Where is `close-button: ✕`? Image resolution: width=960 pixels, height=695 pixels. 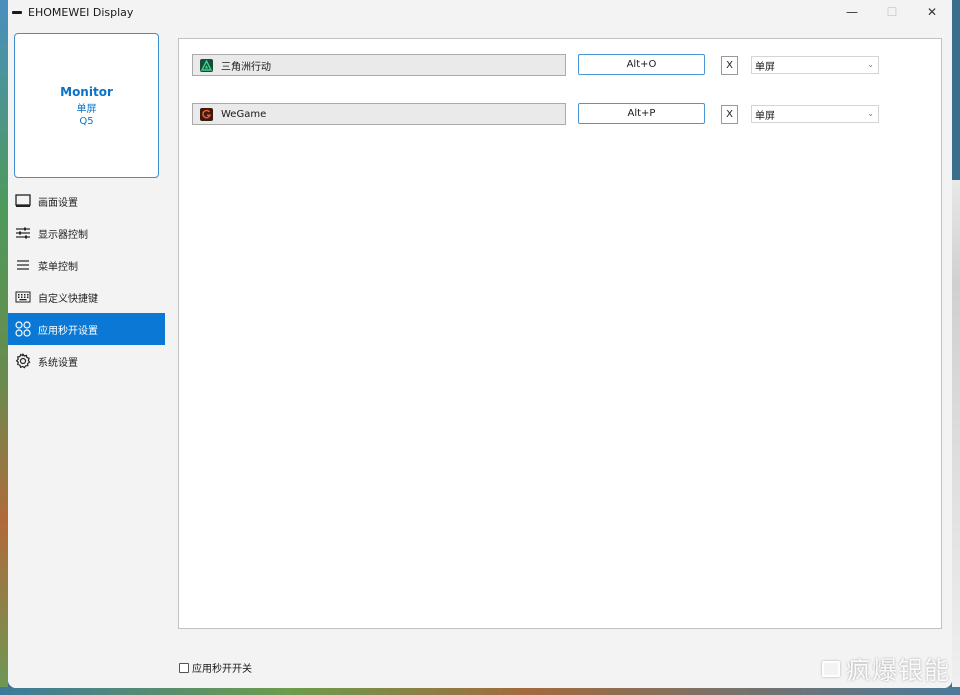
close-button: ✕ is located at coordinates (932, 12).